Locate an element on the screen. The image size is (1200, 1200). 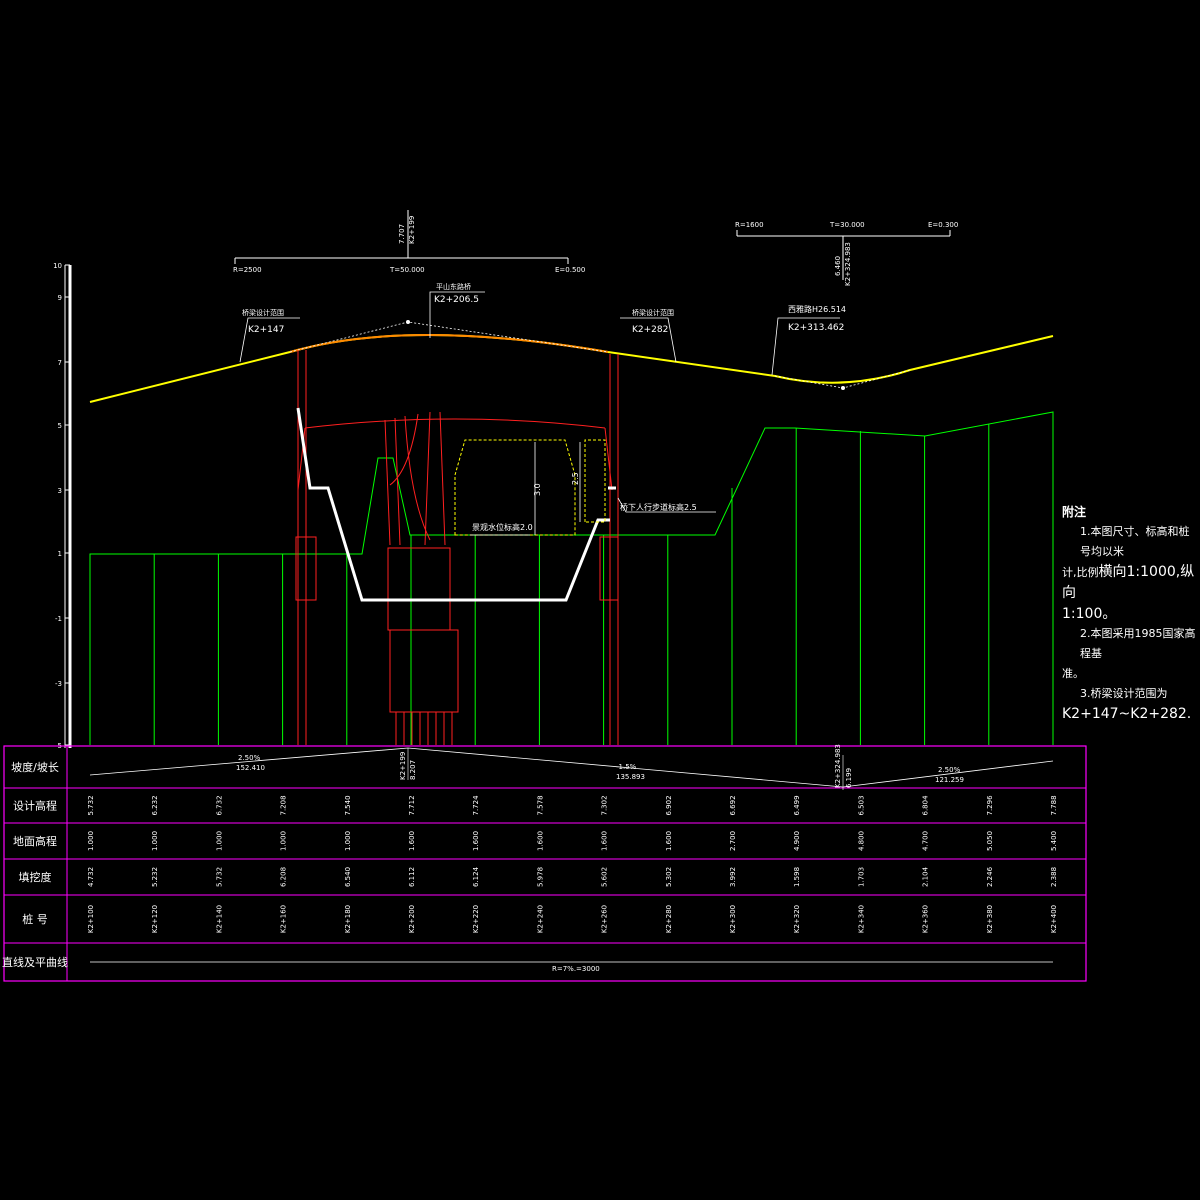
table-cell: 7.302 is located at coordinates (605, 805).